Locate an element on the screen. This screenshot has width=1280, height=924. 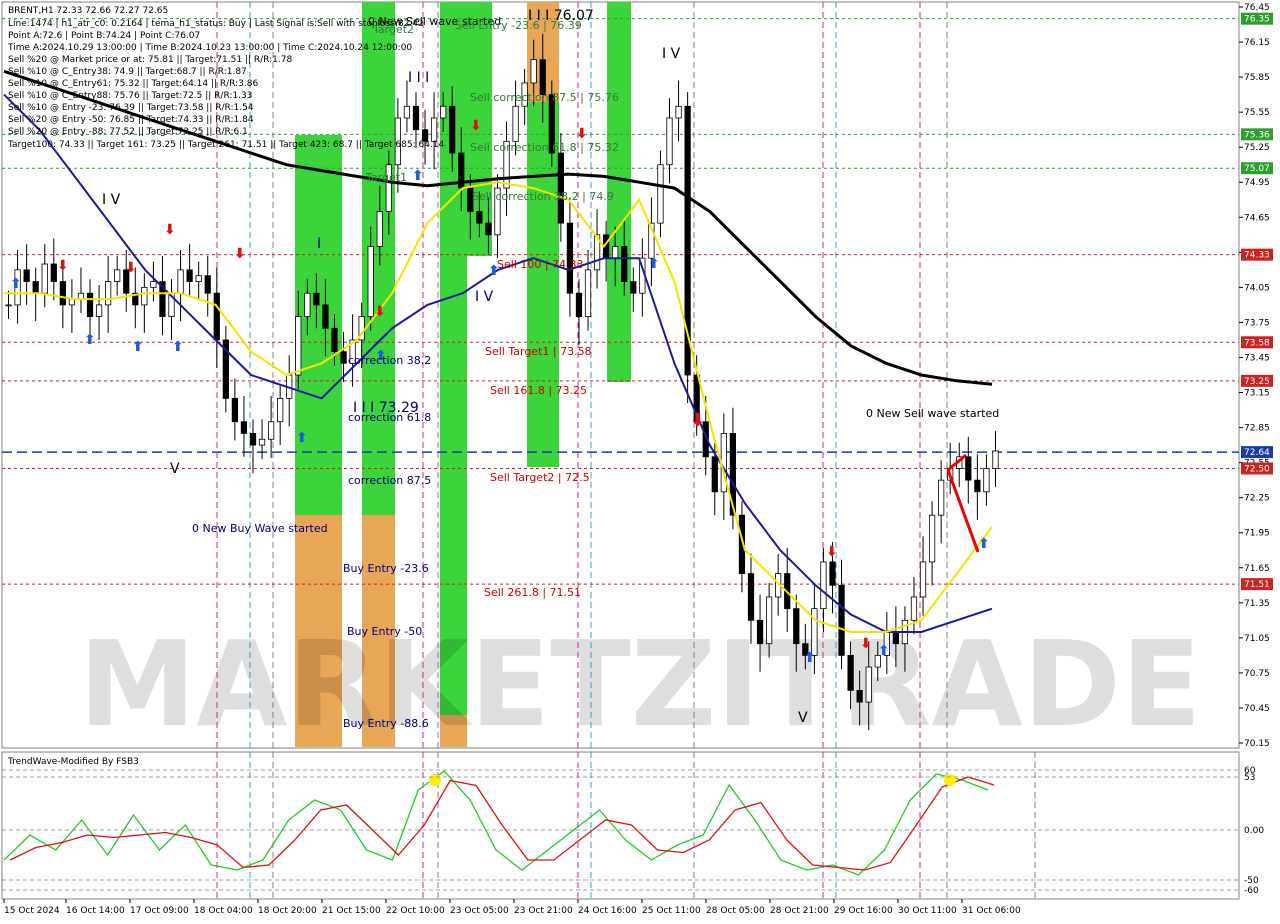
price-tick-label: 71.65 is located at coordinates (1257, 569).